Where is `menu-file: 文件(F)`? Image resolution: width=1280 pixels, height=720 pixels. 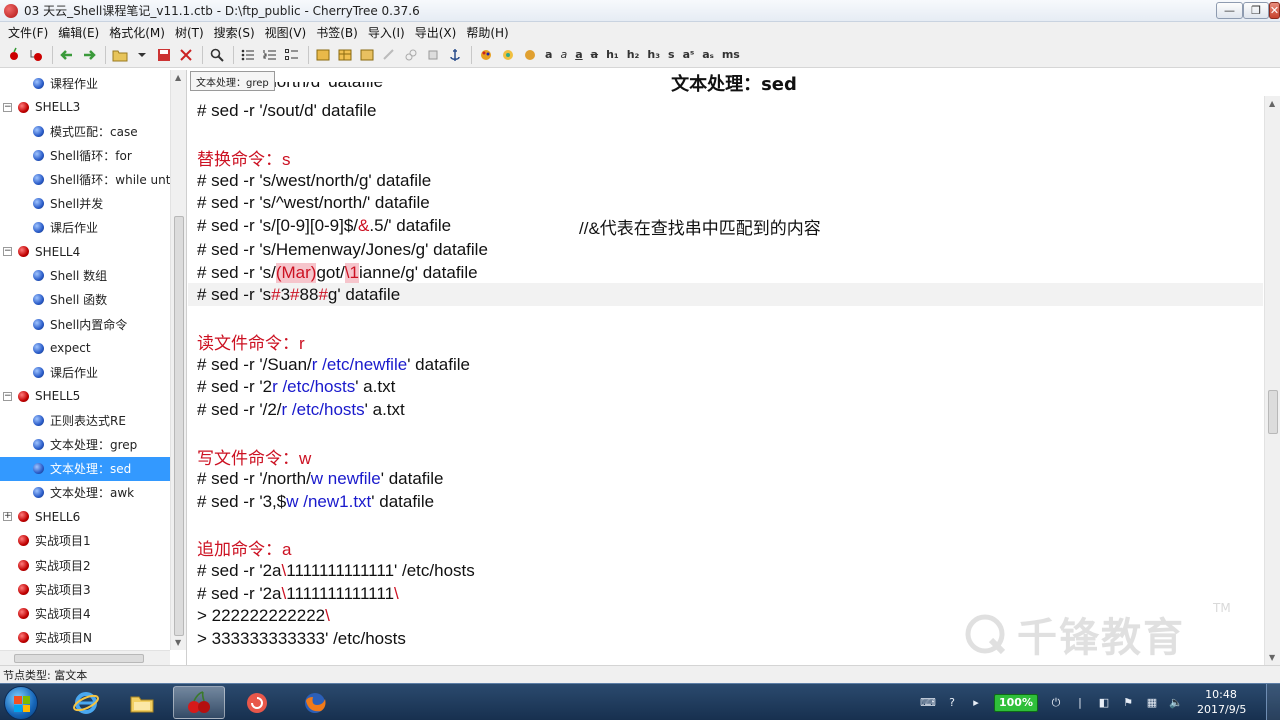
menu-file: 文件(F) is located at coordinates (28, 32).